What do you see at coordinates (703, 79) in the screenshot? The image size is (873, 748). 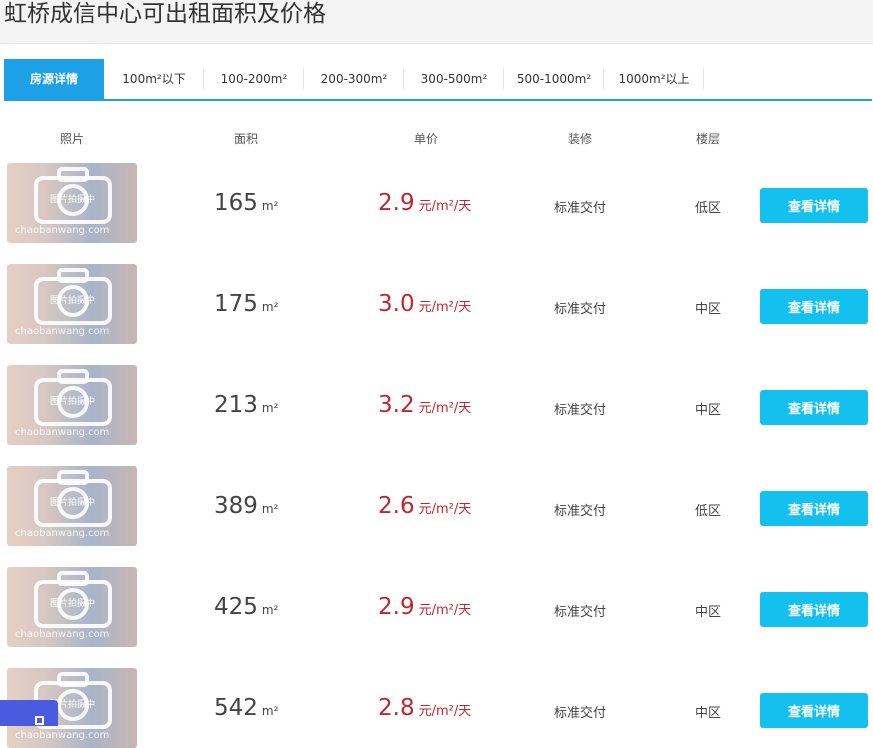 I see `tab-divider` at bounding box center [703, 79].